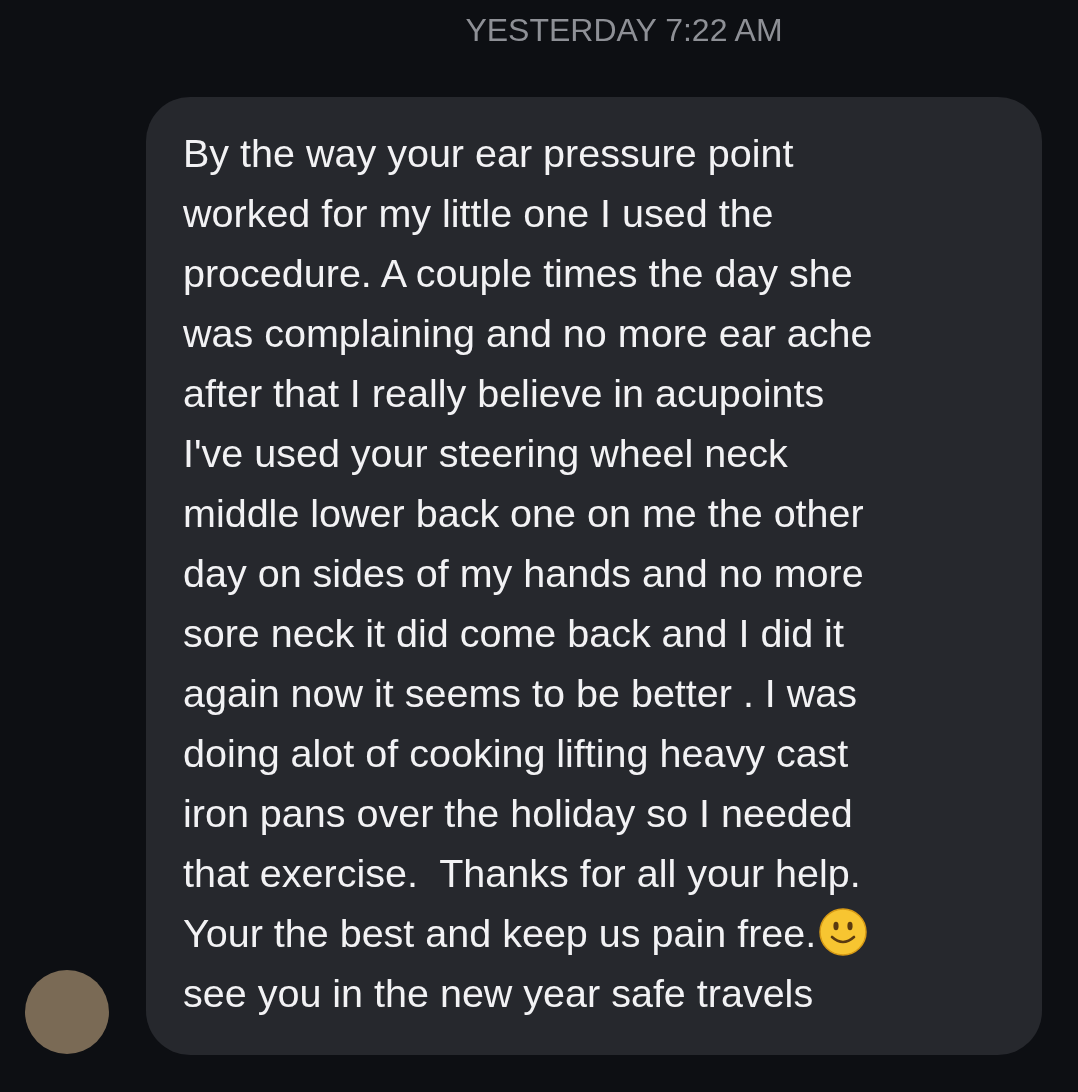 The height and width of the screenshot is (1092, 1078). What do you see at coordinates (843, 932) in the screenshot?
I see `smiley-icon` at bounding box center [843, 932].